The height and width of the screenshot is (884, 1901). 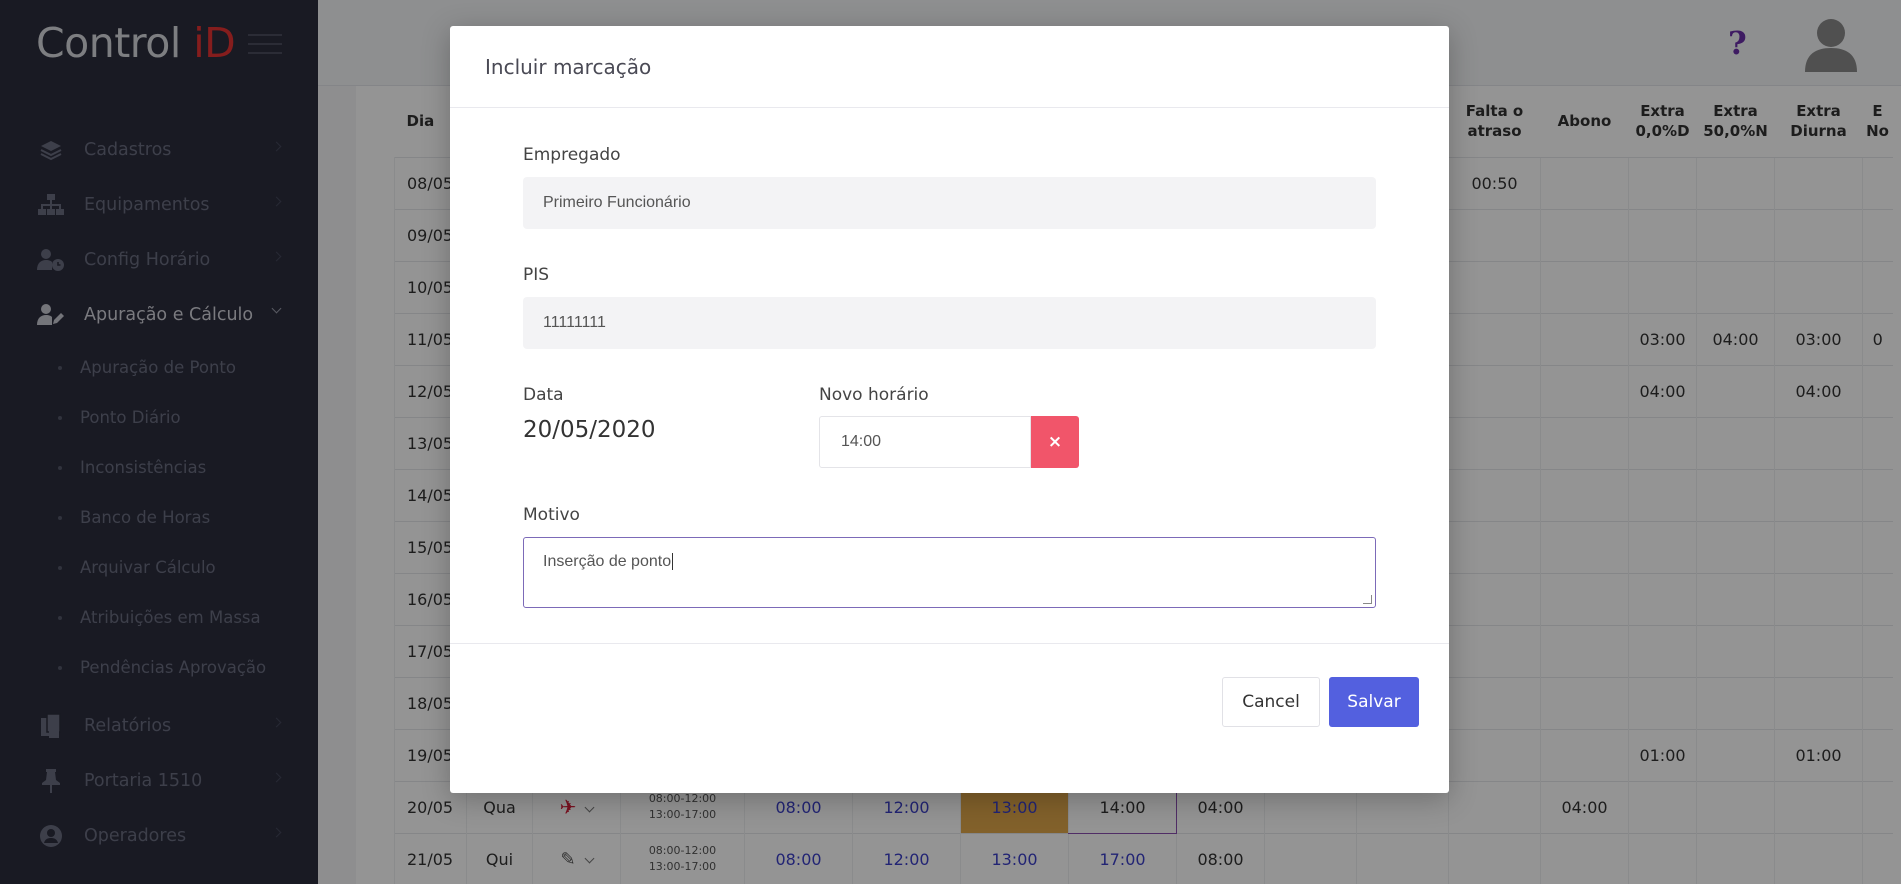 What do you see at coordinates (589, 430) in the screenshot?
I see `date-value: 20/05/2020` at bounding box center [589, 430].